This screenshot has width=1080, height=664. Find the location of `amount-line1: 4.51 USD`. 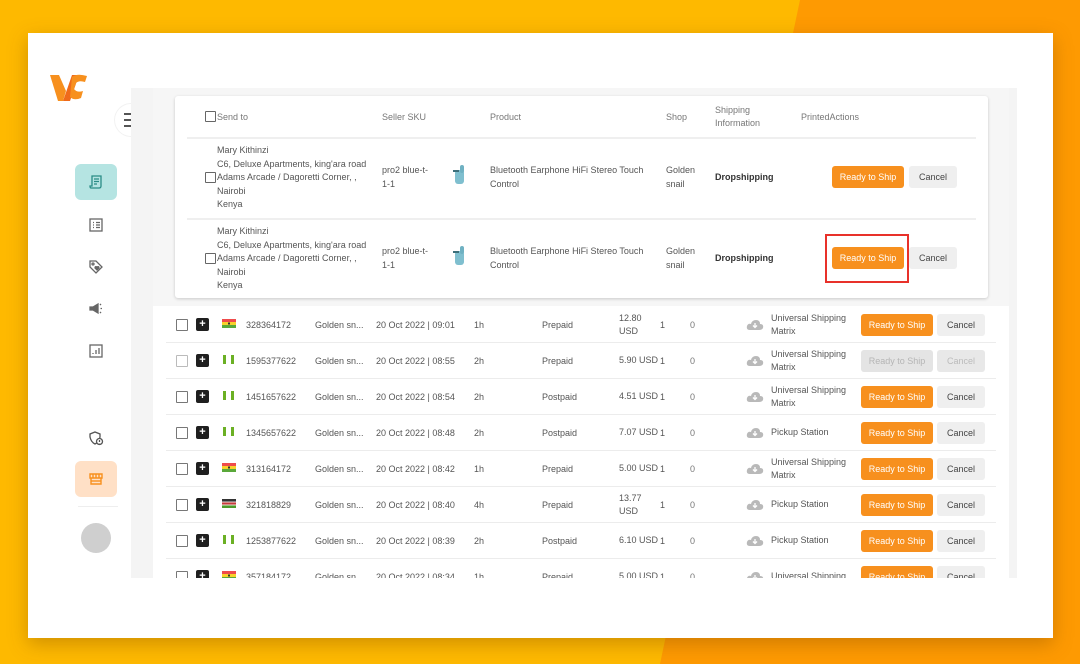

amount-line1: 4.51 USD is located at coordinates (639, 396).